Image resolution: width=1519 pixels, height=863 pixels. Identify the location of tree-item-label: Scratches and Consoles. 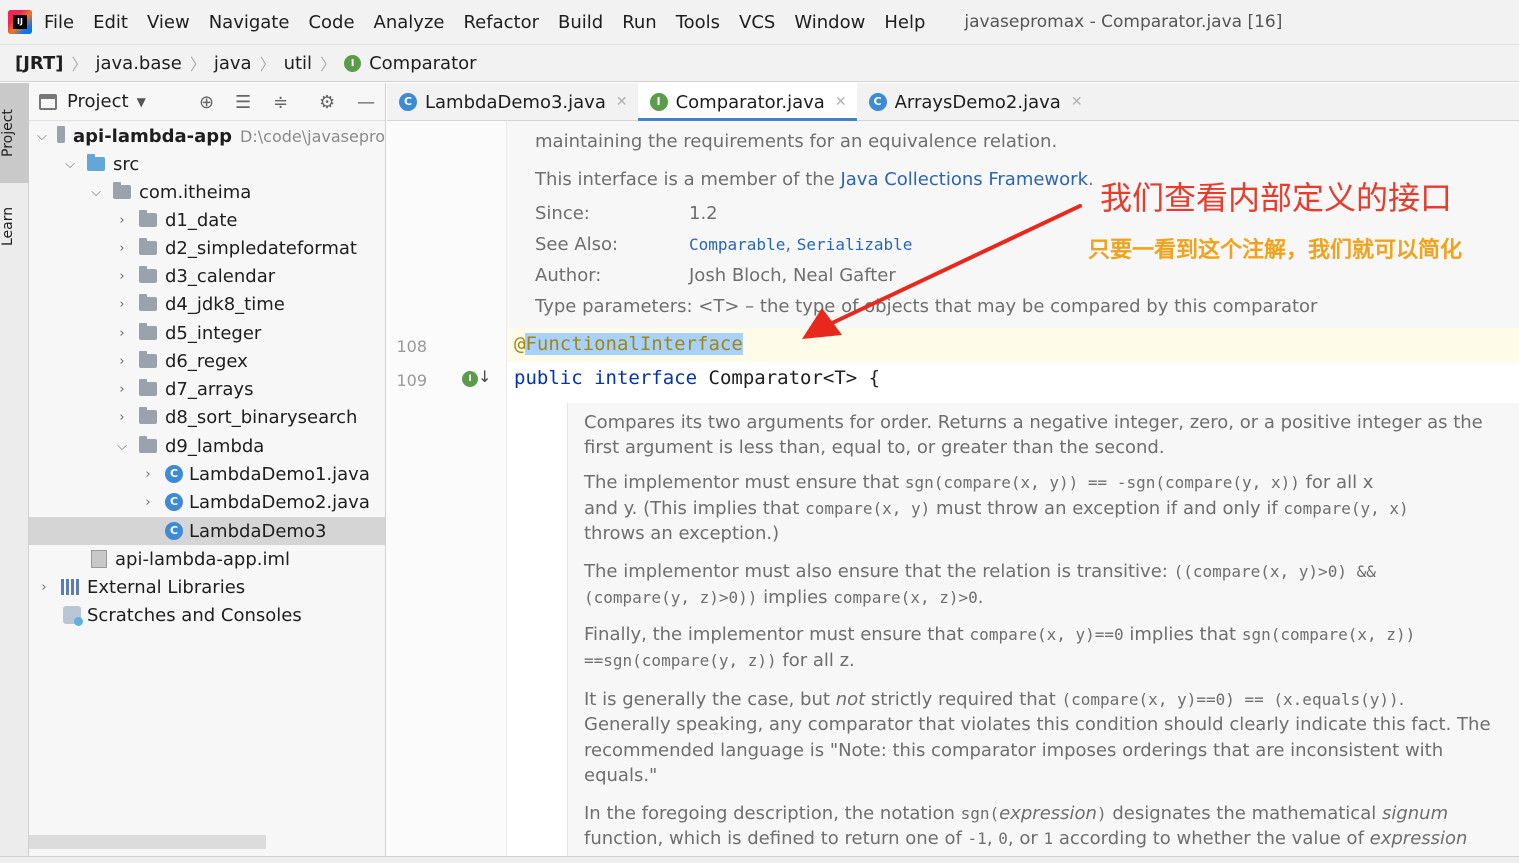
(194, 615).